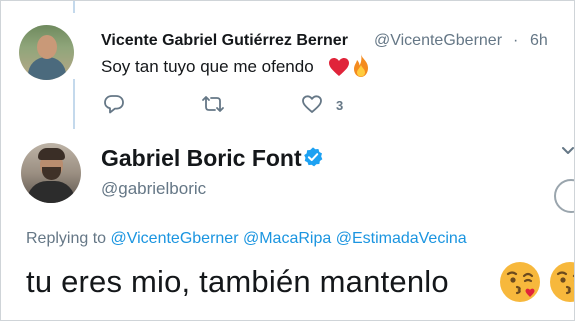 The height and width of the screenshot is (321, 575). What do you see at coordinates (153, 189) in the screenshot?
I see `tweet2-handle: @gabrielboric` at bounding box center [153, 189].